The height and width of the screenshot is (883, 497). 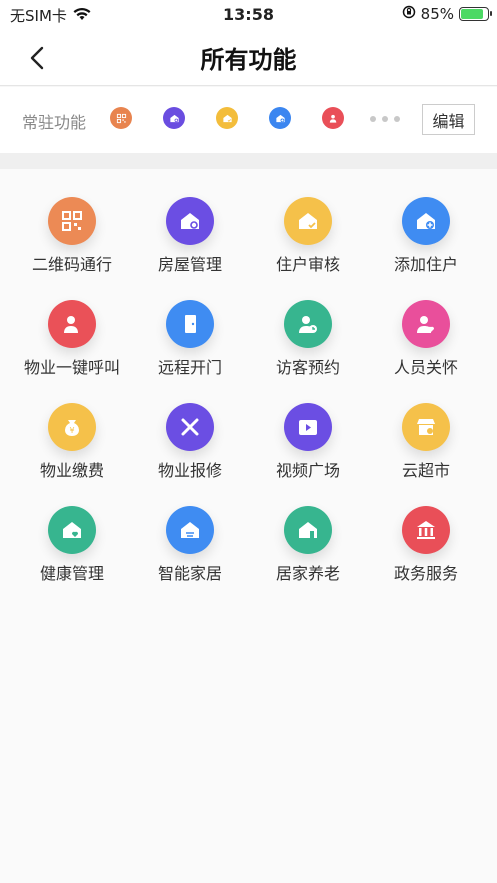 I want to click on feature-item: 远程开门, so click(x=190, y=324).